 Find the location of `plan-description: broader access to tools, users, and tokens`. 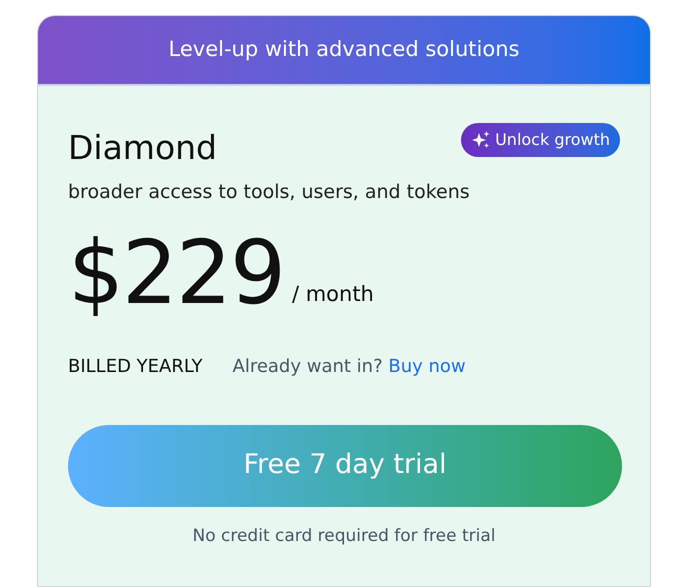

plan-description: broader access to tools, users, and tokens is located at coordinates (269, 192).